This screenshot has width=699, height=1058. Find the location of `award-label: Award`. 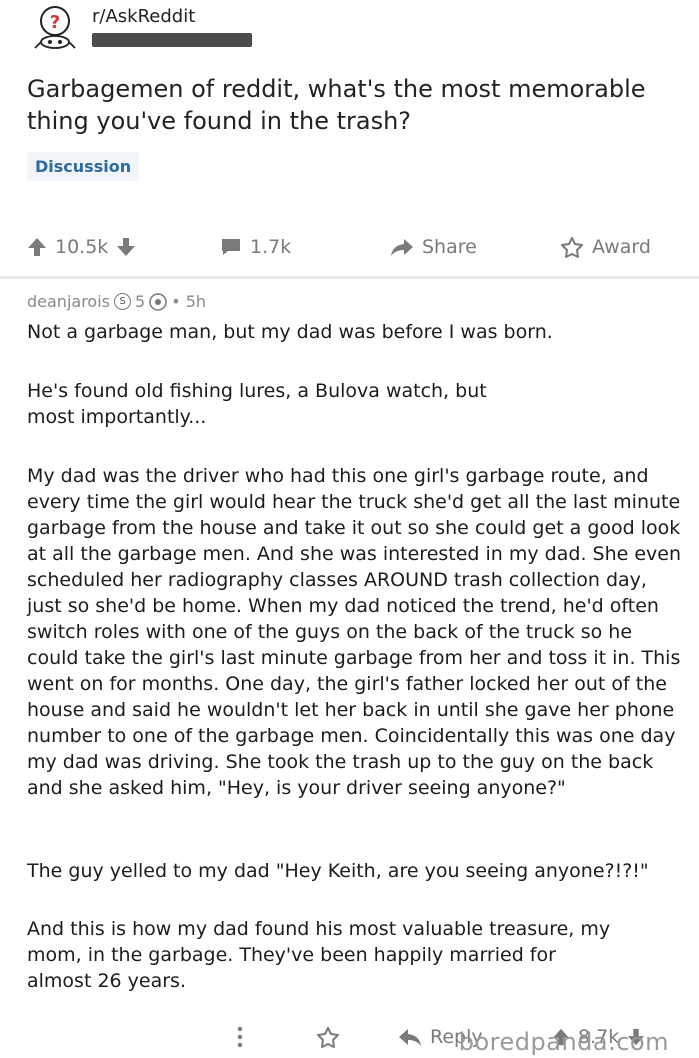

award-label: Award is located at coordinates (621, 247).